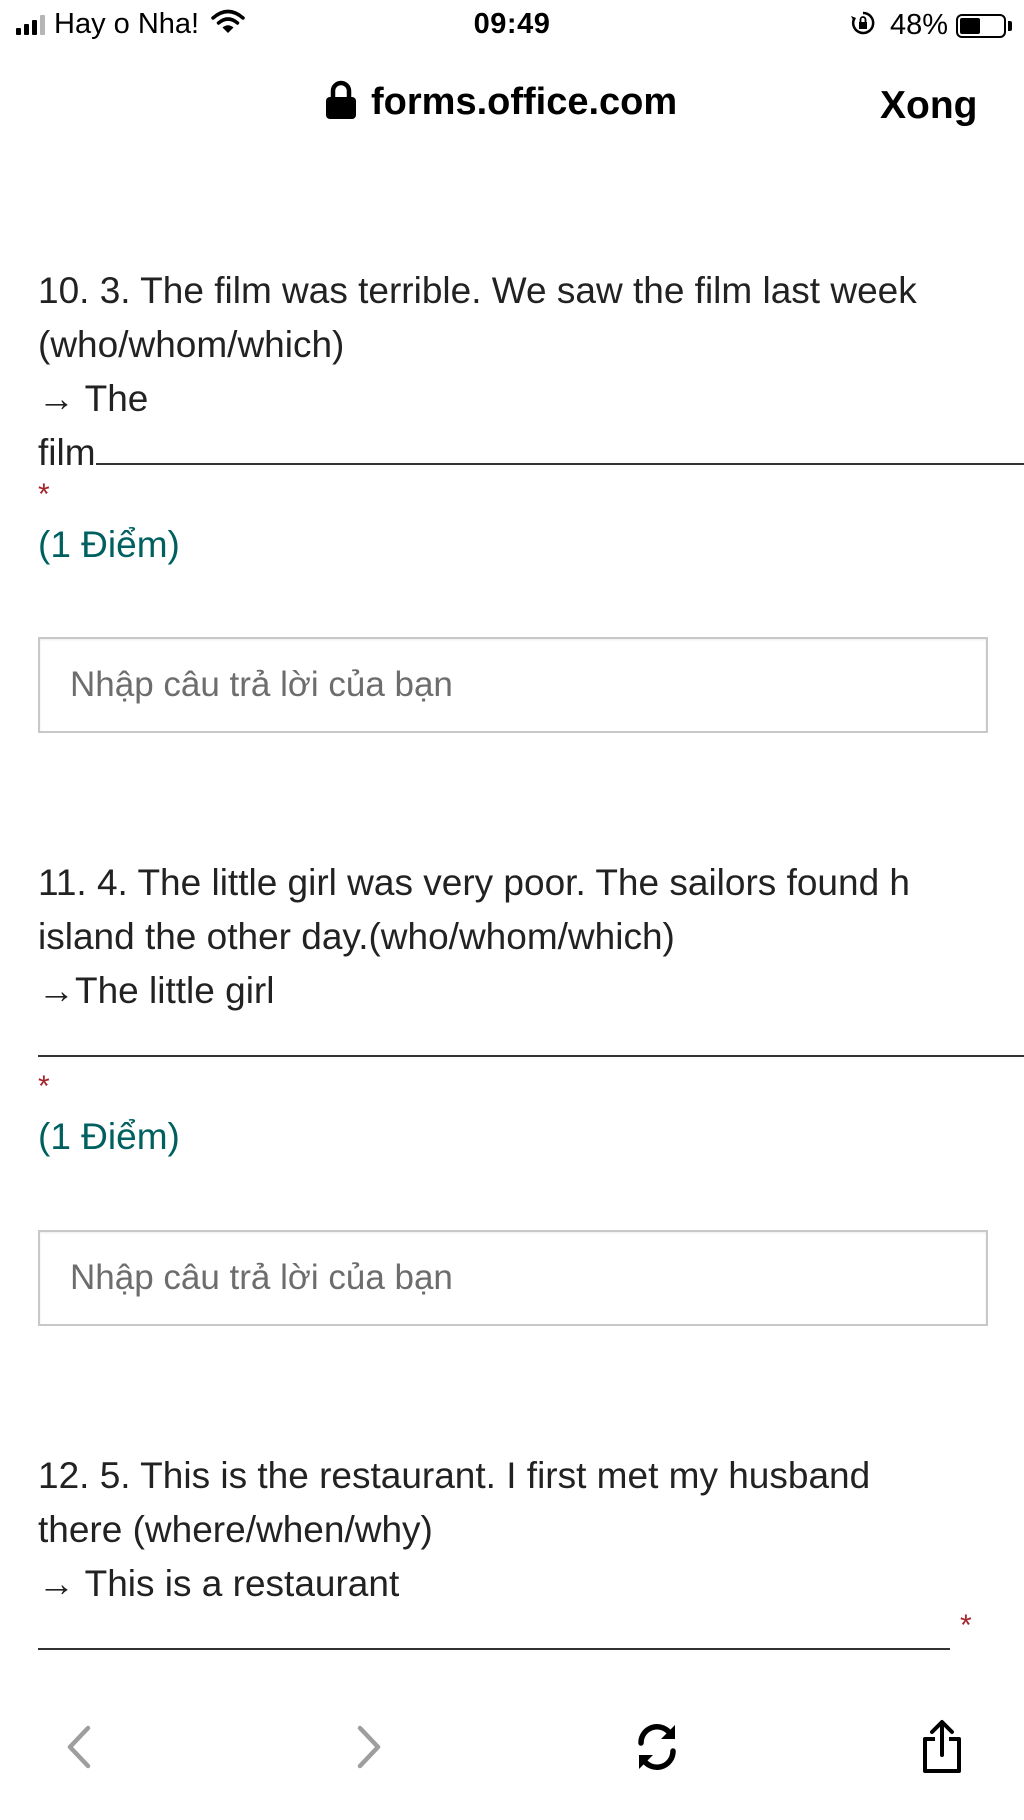 This screenshot has height=1820, width=1024. What do you see at coordinates (67, 452) in the screenshot?
I see `question-line: film` at bounding box center [67, 452].